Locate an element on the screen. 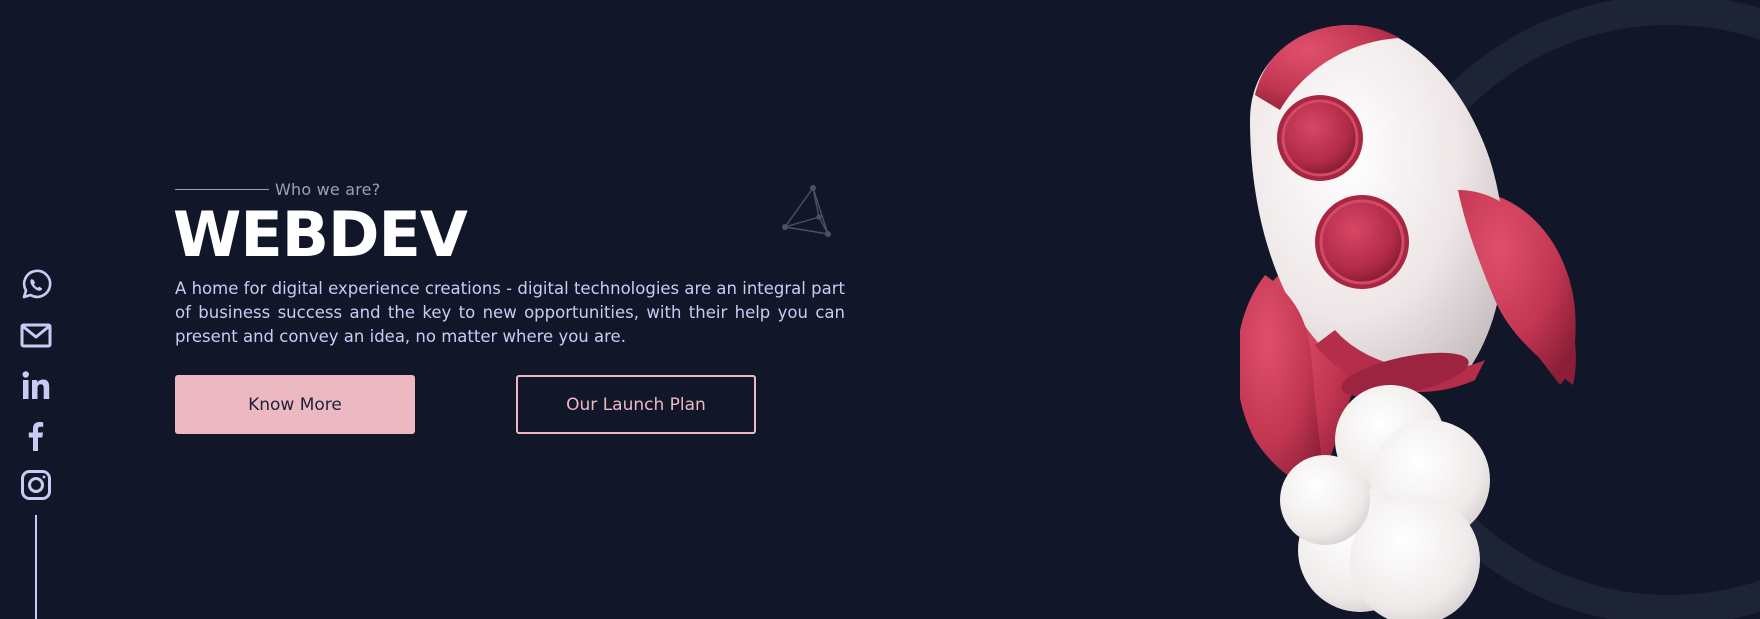 This screenshot has width=1760, height=619. mail-link is located at coordinates (36, 335).